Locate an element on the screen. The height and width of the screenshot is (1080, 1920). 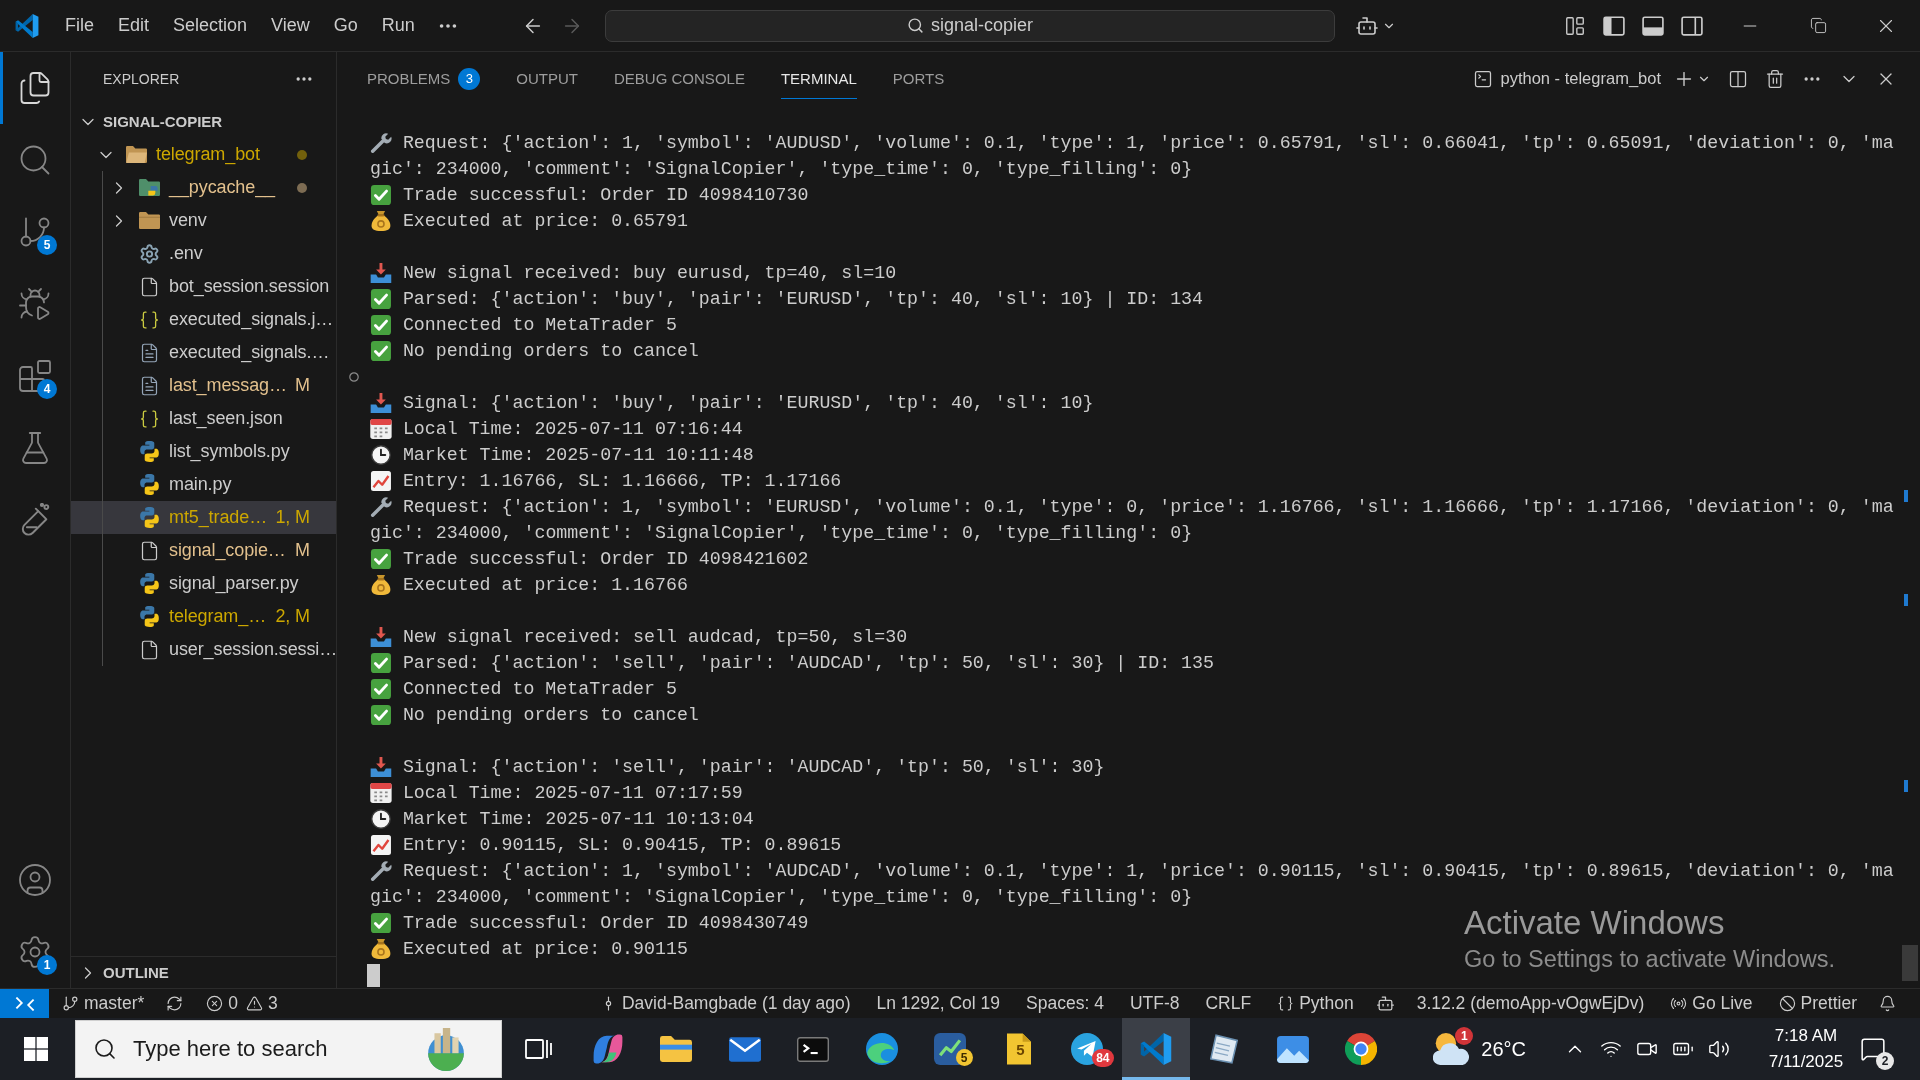
terminal-output-line: Trade successful: Order ID 4098430749 is located at coordinates (605, 923).